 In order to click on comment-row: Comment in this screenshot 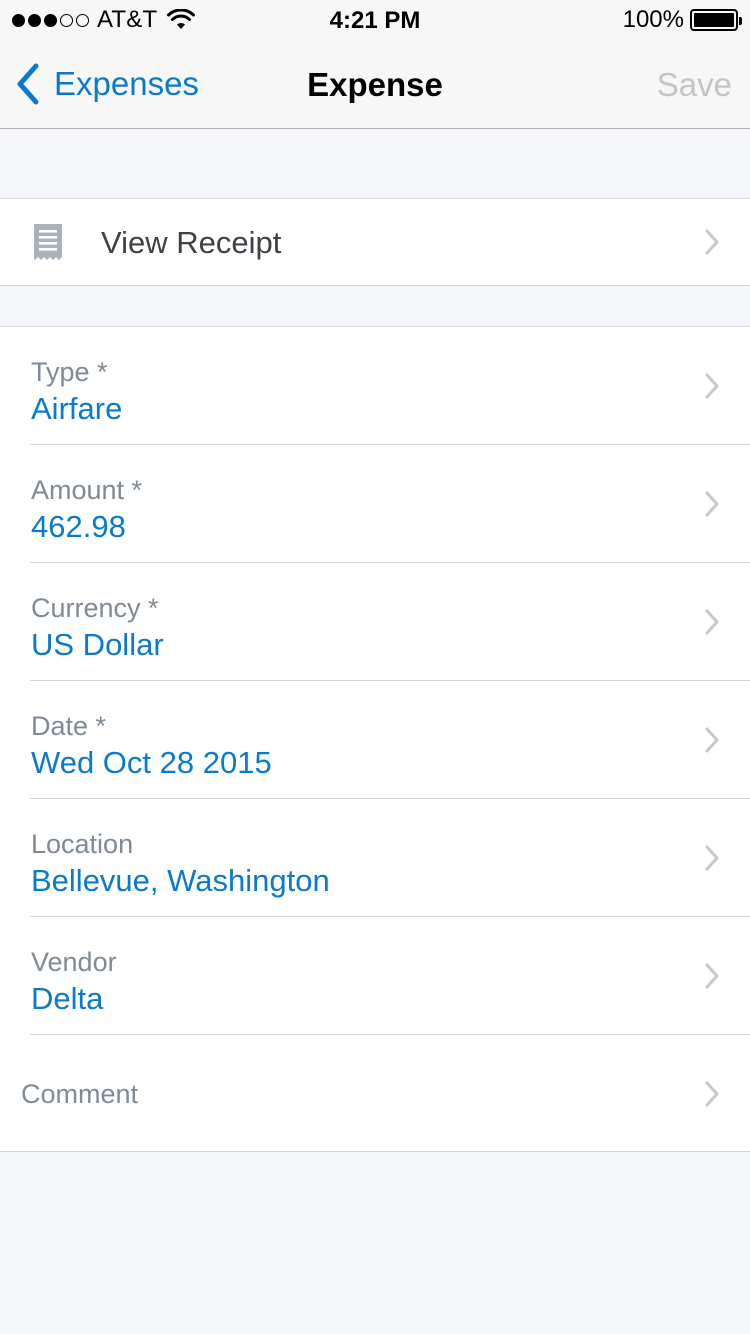, I will do `click(375, 1094)`.